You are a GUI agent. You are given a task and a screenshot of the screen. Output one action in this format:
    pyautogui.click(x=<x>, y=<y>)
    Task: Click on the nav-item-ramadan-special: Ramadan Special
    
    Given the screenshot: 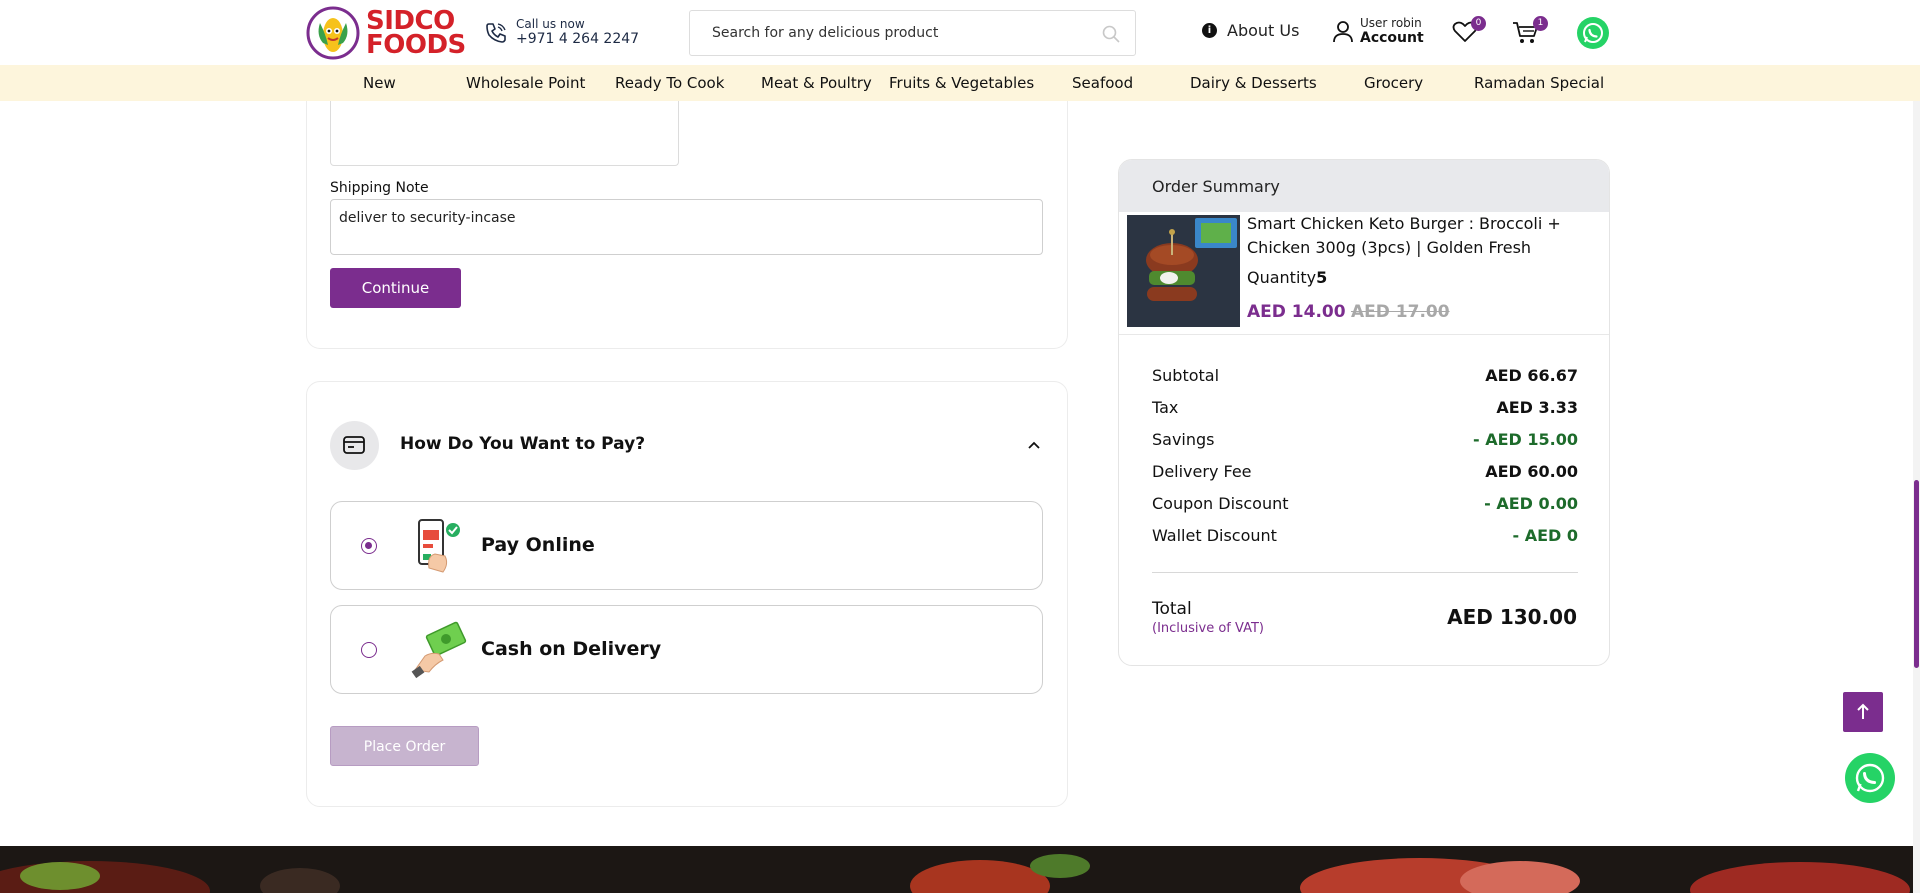 What is the action you would take?
    pyautogui.click(x=1539, y=83)
    